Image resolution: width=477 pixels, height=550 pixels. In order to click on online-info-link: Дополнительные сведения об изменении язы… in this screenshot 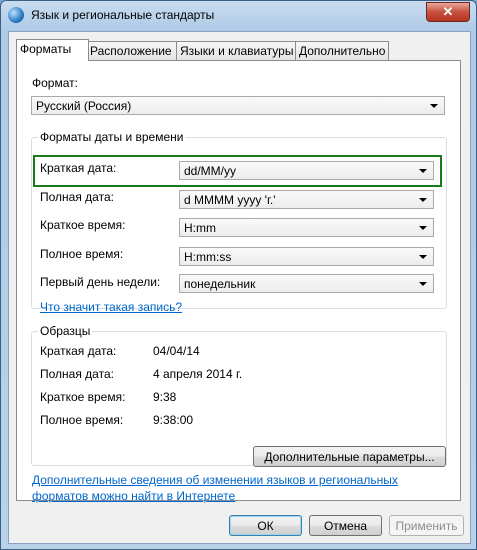, I will do `click(222, 488)`.